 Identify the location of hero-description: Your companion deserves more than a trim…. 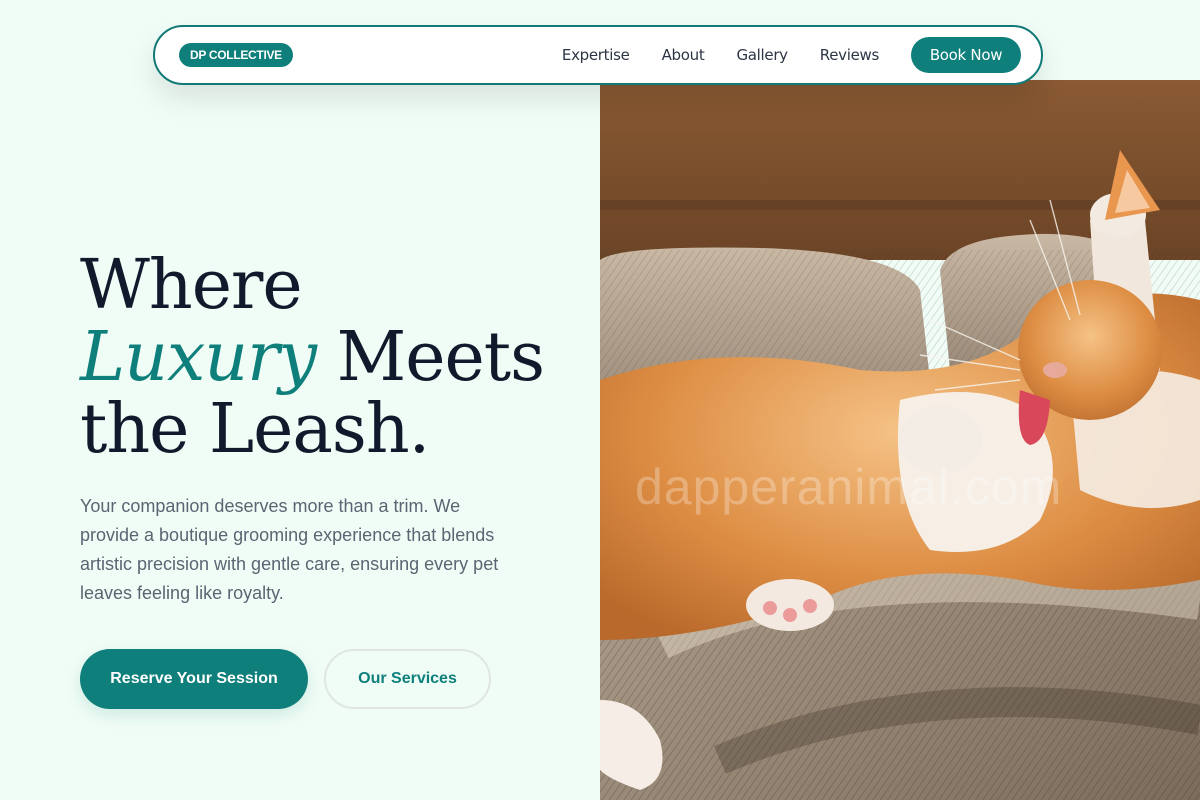
(289, 549).